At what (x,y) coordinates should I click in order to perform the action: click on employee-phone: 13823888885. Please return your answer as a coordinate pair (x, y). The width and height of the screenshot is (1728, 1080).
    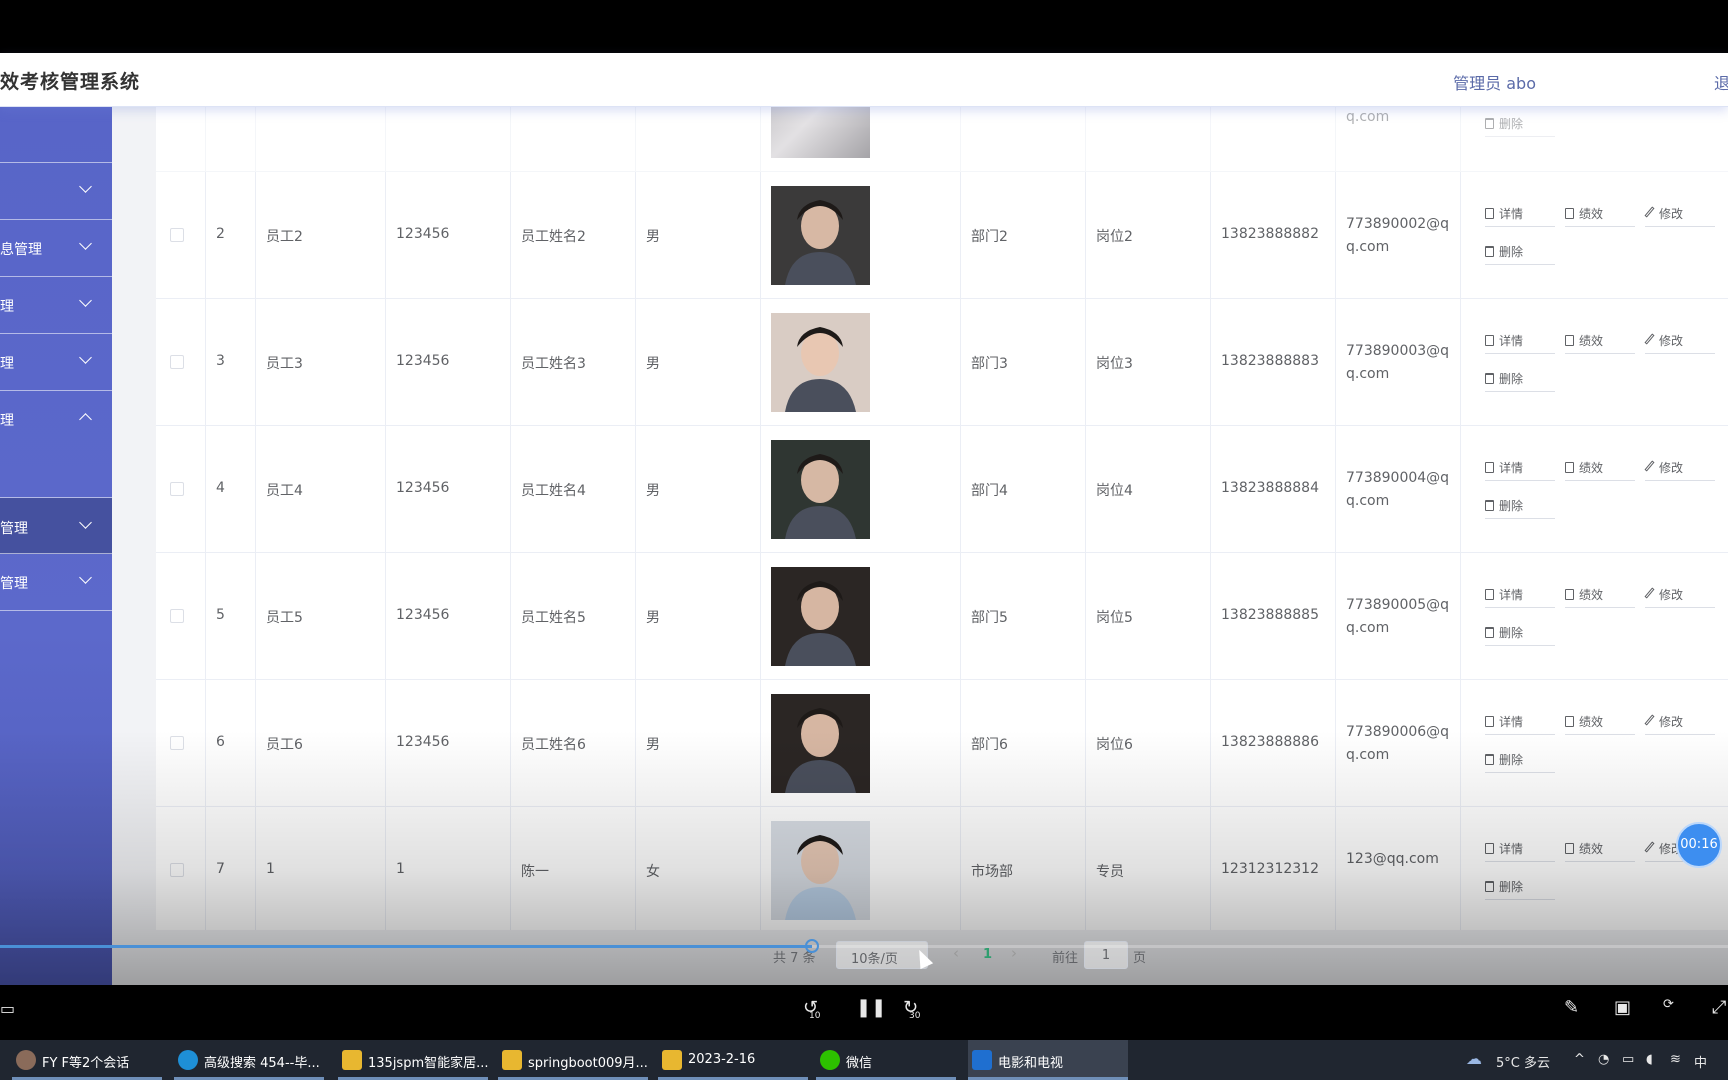
    Looking at the image, I should click on (1270, 615).